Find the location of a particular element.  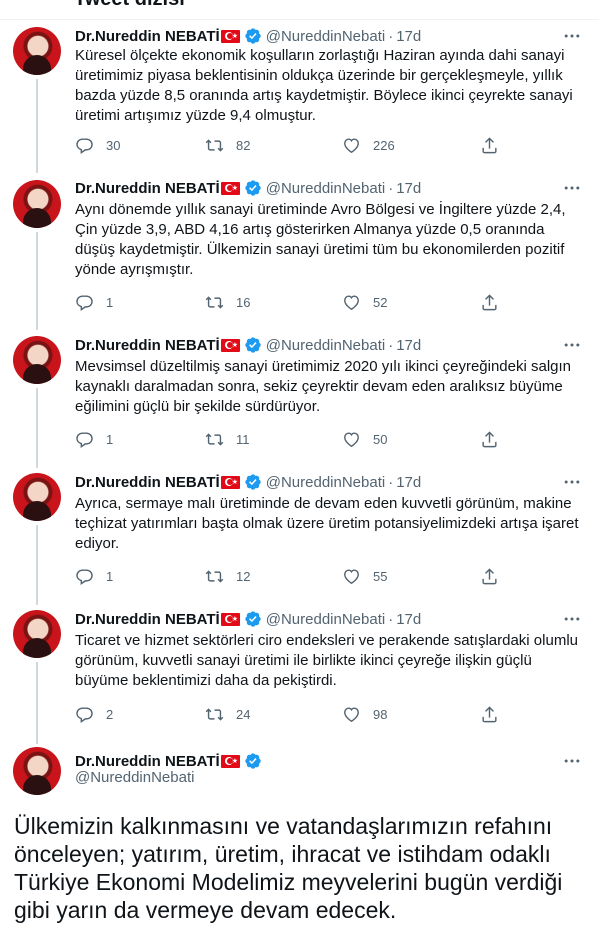

retweet-count: 11 is located at coordinates (243, 439).